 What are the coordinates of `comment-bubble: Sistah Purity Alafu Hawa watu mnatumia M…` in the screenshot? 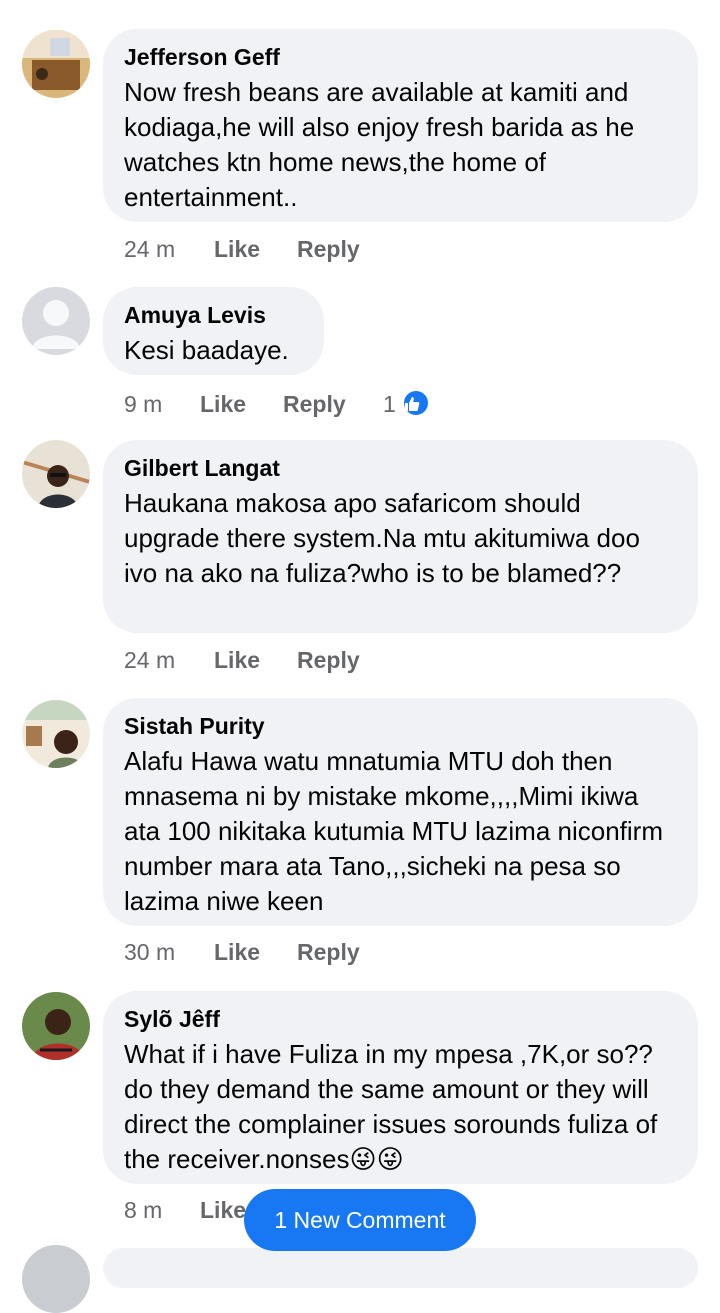 It's located at (400, 812).